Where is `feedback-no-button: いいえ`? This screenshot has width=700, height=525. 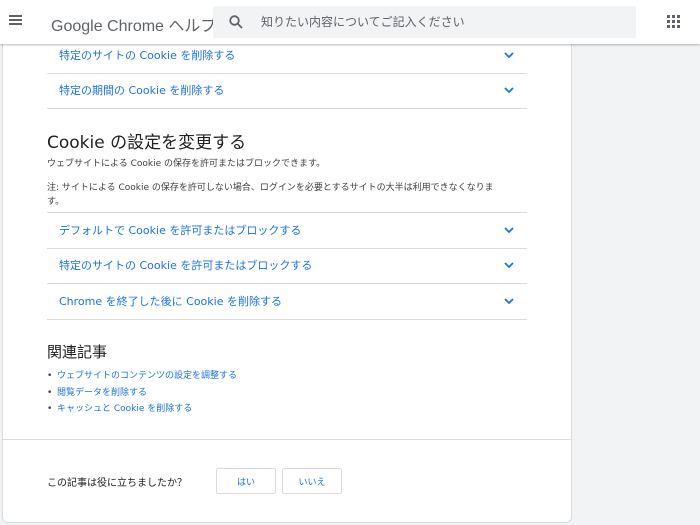
feedback-no-button: いいえ is located at coordinates (312, 481).